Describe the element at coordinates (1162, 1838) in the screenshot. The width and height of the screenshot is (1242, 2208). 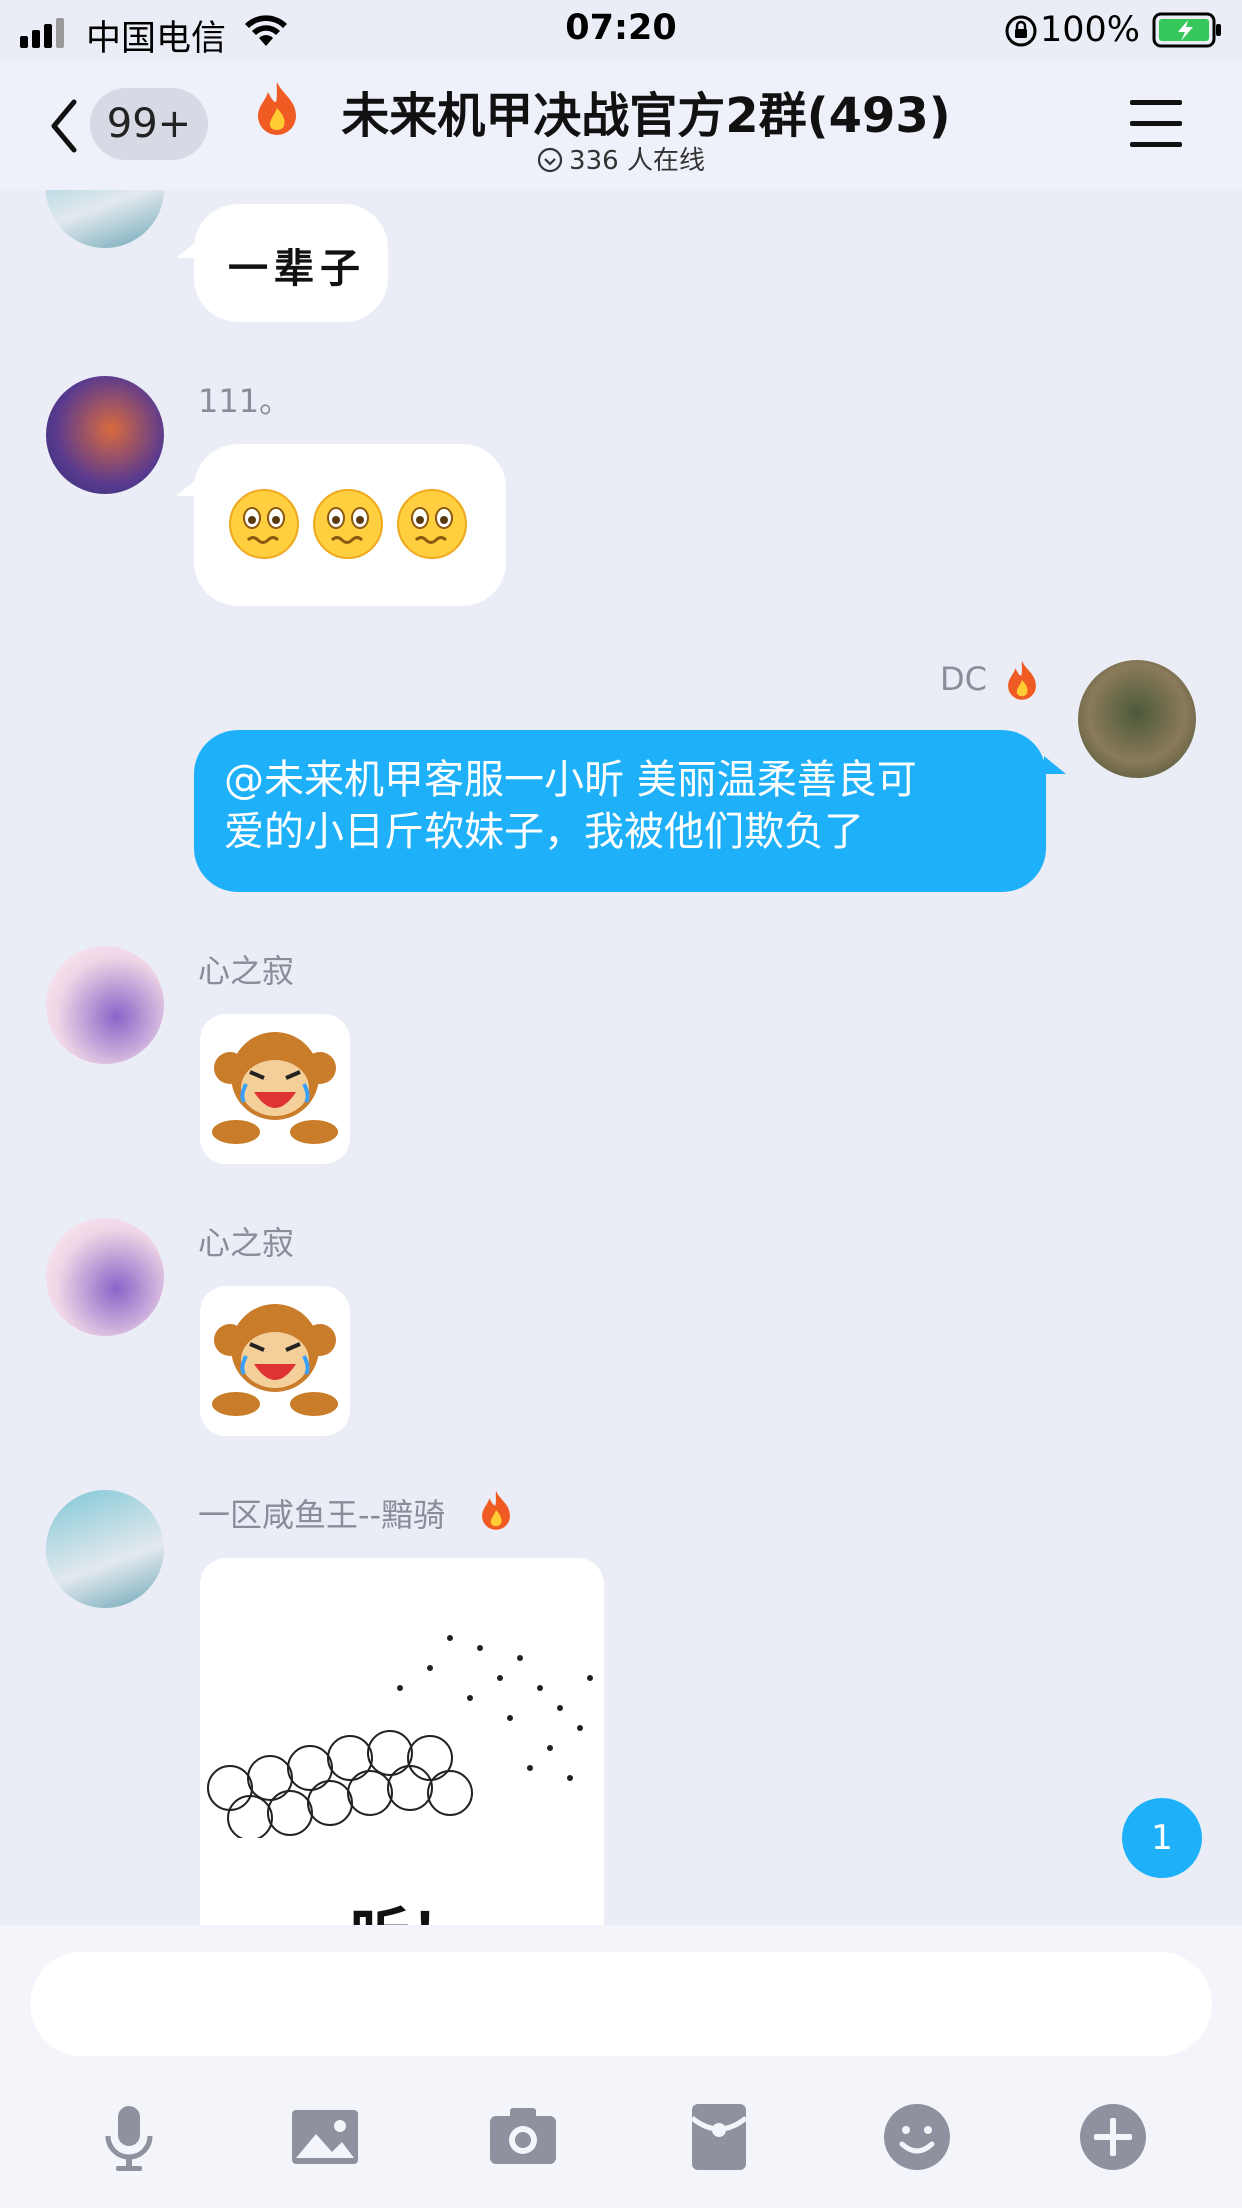
I see `new-message-indicator: 1` at that location.